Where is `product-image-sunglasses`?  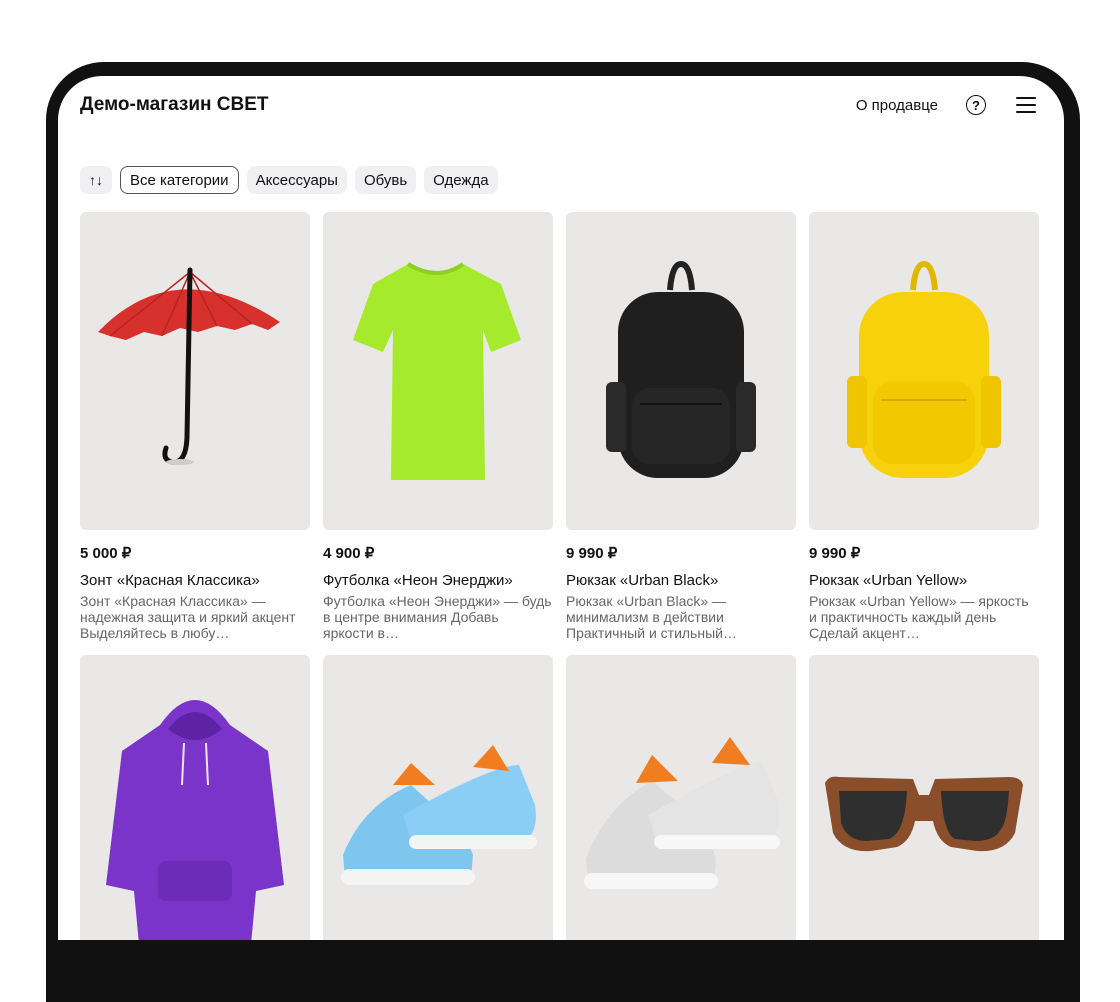 product-image-sunglasses is located at coordinates (924, 797).